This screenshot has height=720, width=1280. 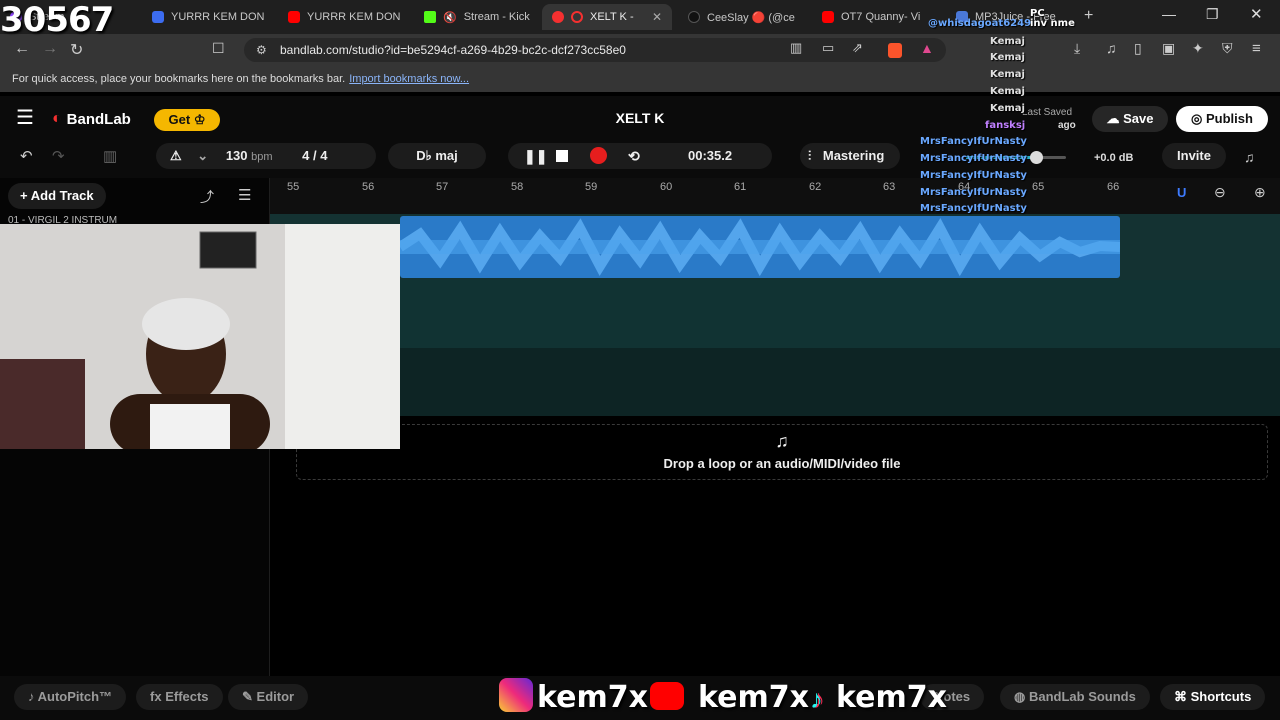 What do you see at coordinates (207, 197) in the screenshot?
I see `automation-icon: ⤴` at bounding box center [207, 197].